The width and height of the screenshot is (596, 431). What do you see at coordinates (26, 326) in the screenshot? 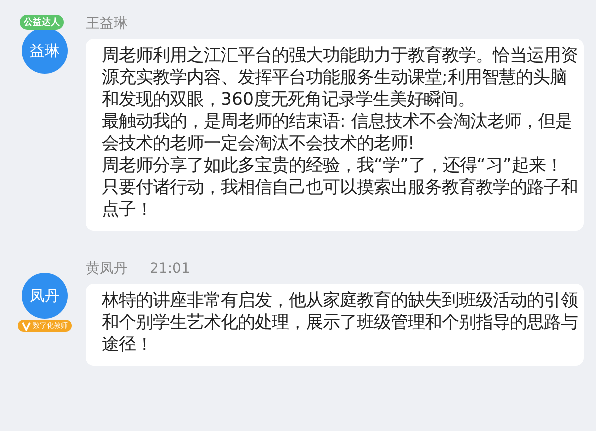
I see `v-icon` at bounding box center [26, 326].